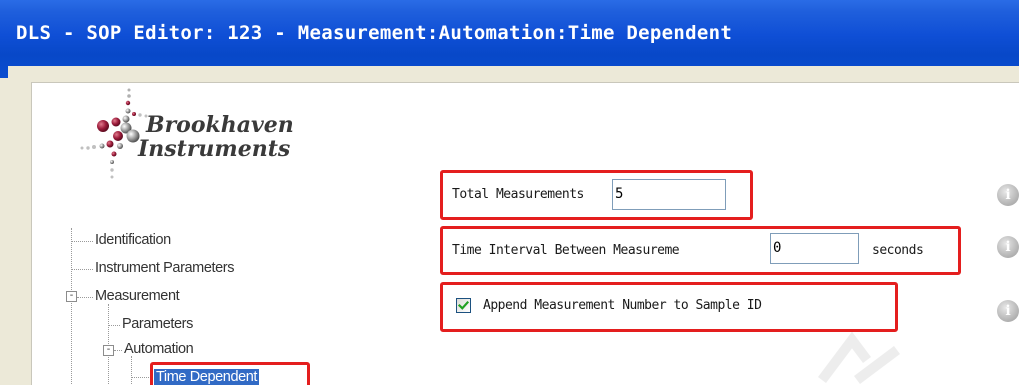  I want to click on checkmark-icon, so click(463, 305).